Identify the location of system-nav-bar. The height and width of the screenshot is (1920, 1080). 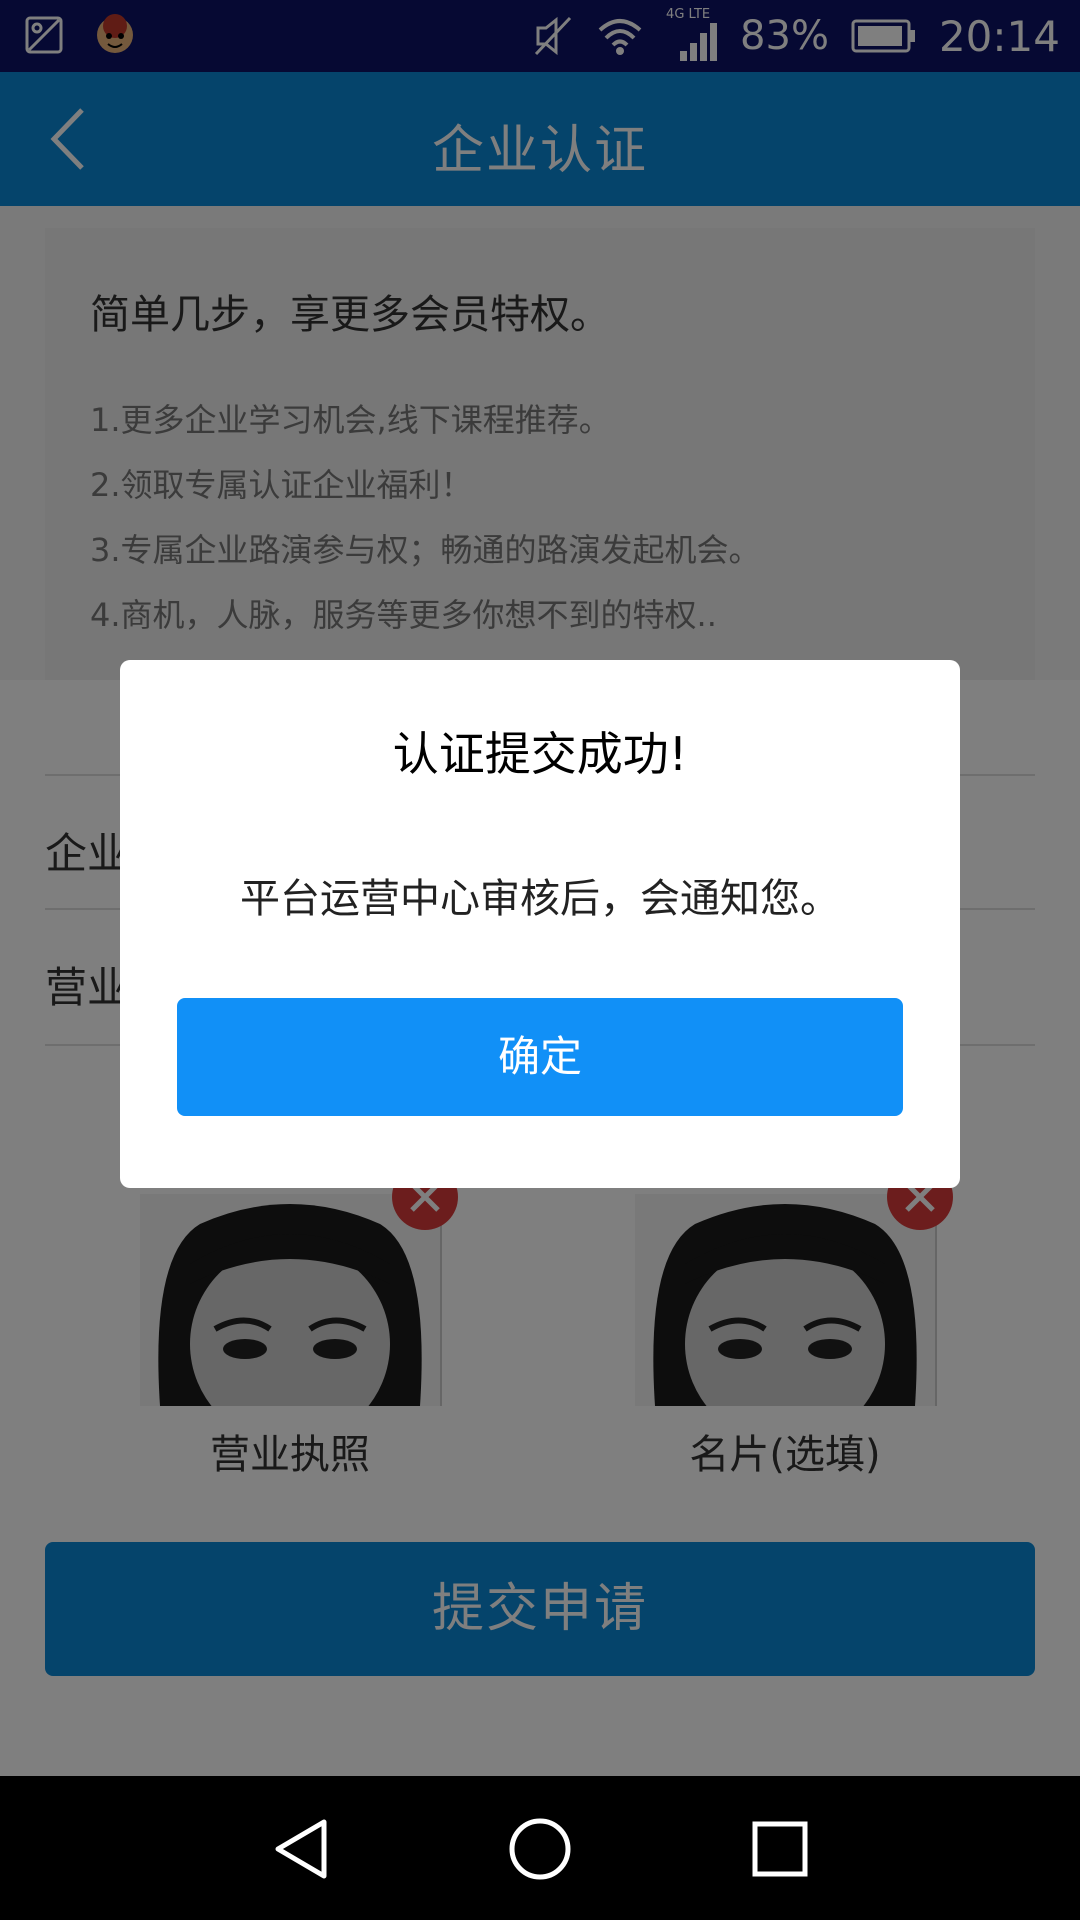
(540, 1848).